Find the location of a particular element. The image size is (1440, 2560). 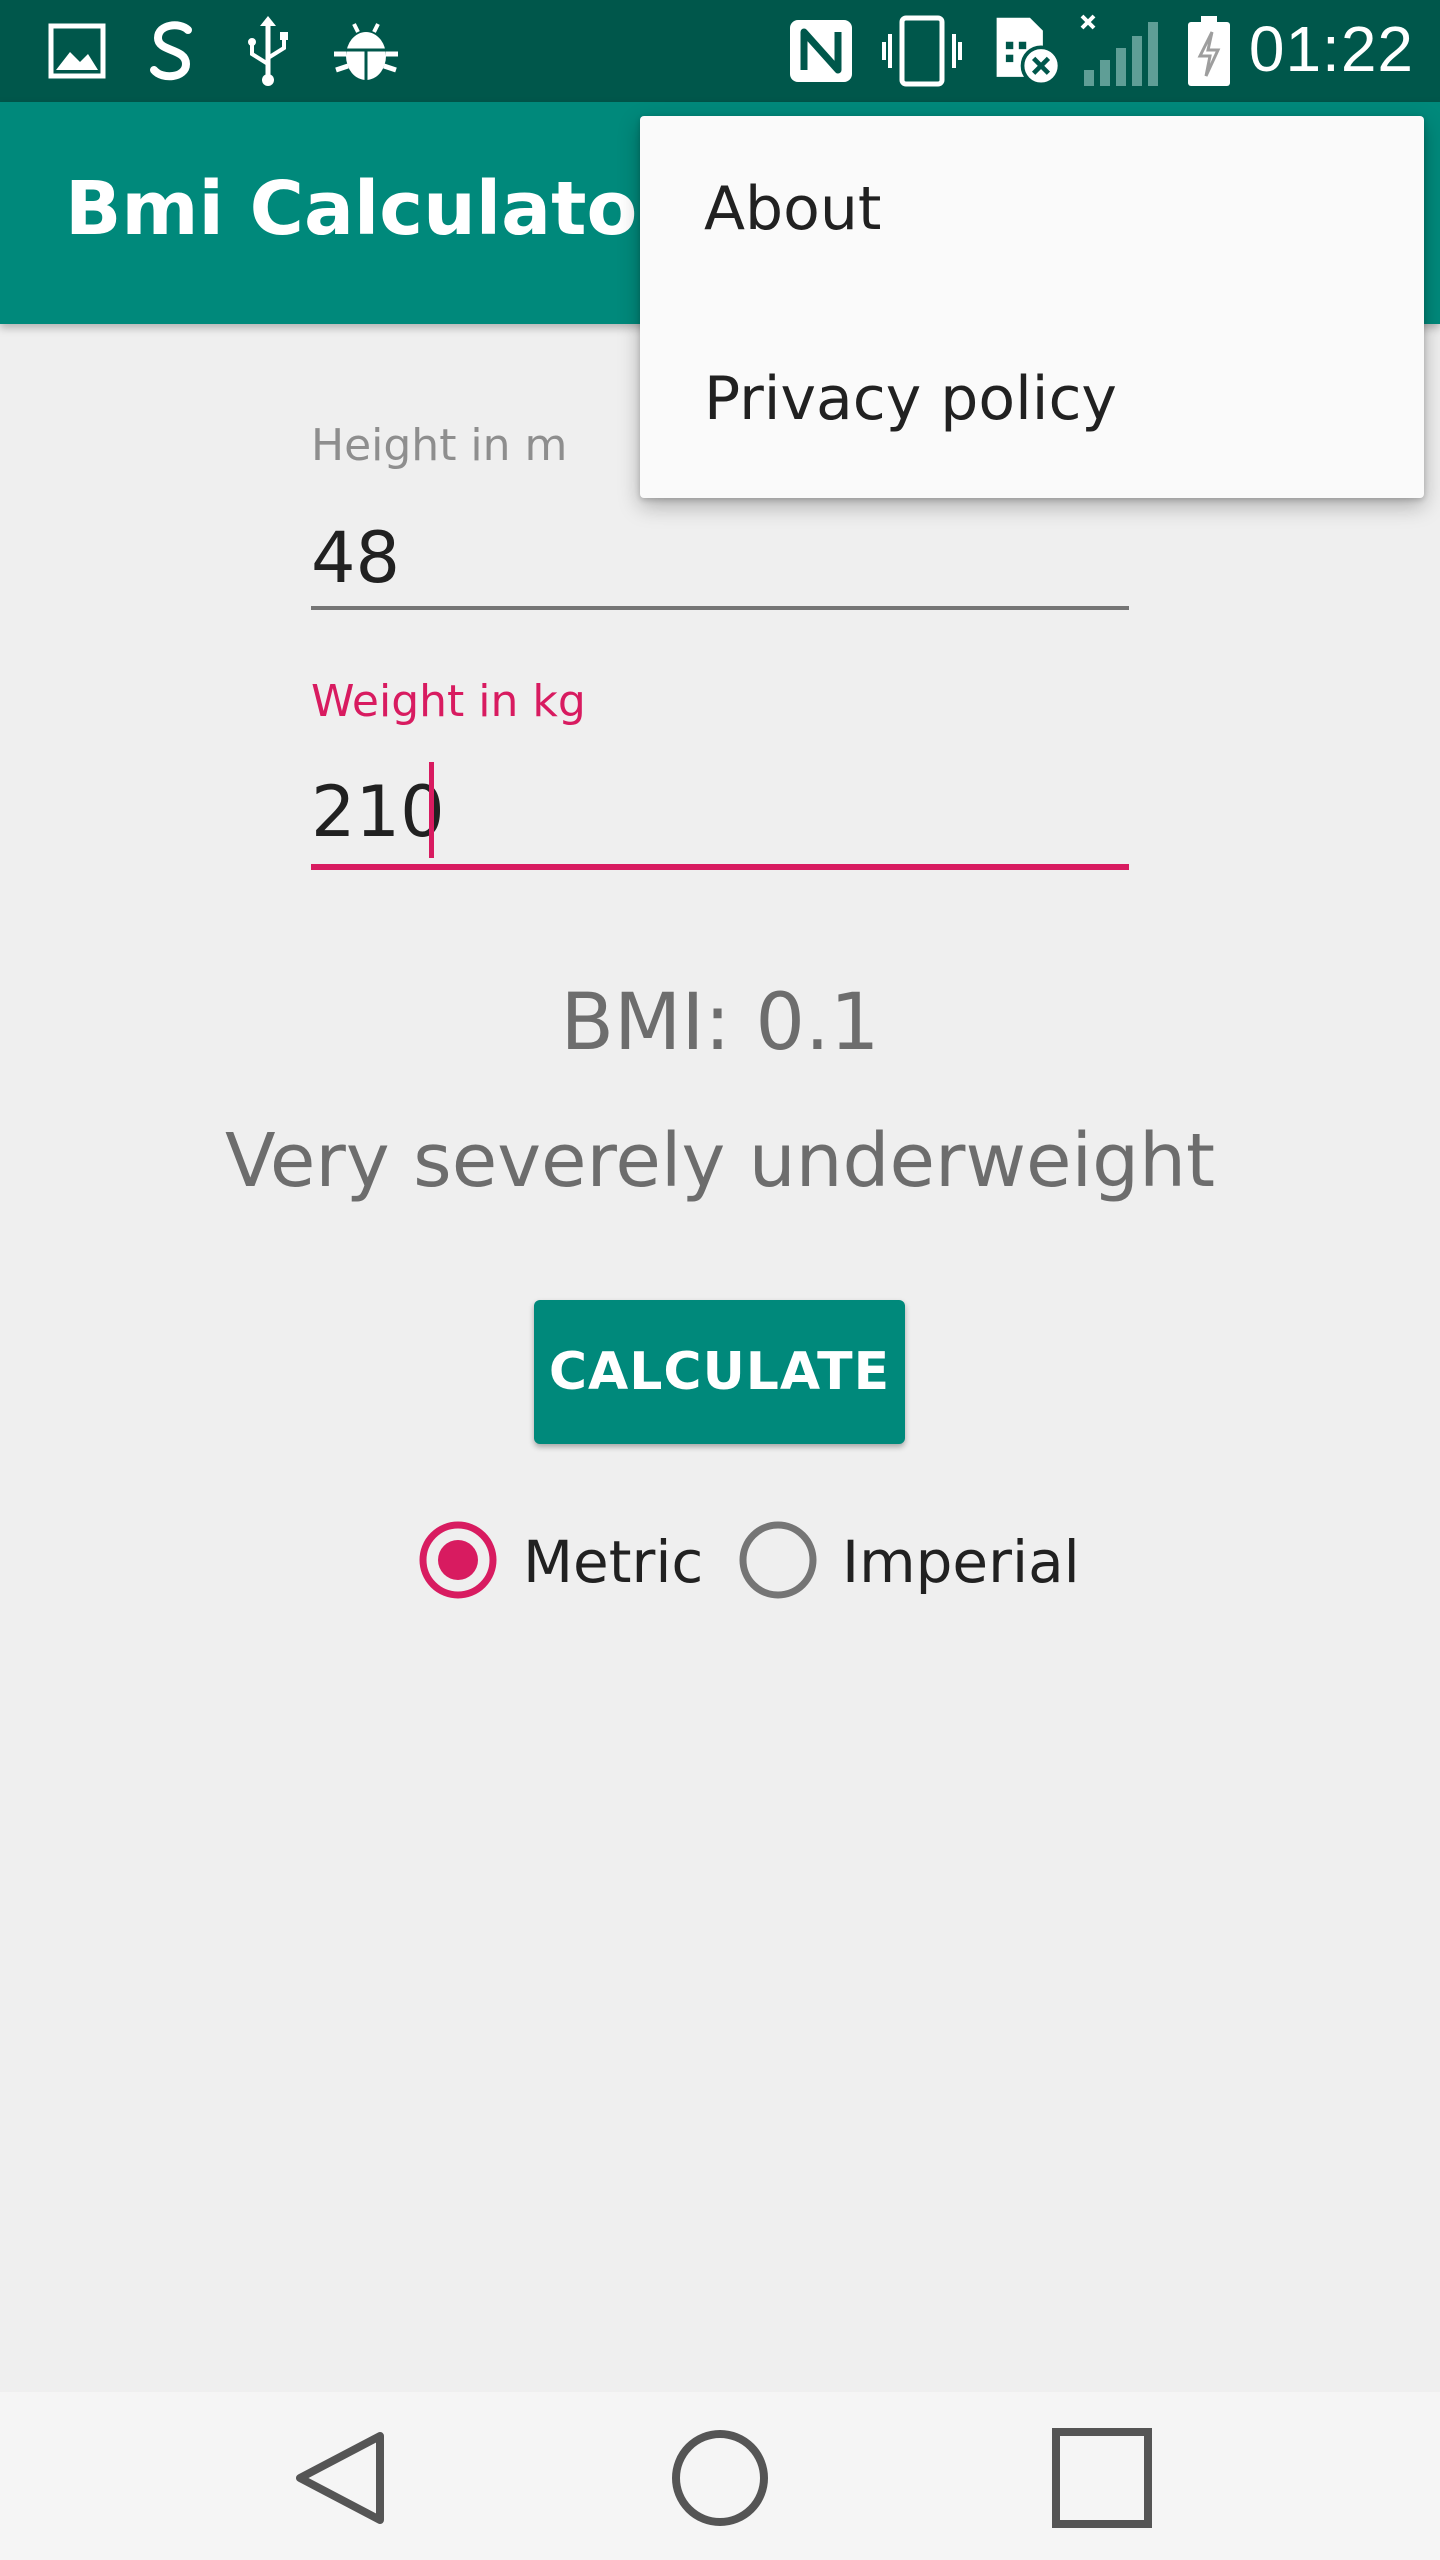

text-cursor is located at coordinates (431, 810).